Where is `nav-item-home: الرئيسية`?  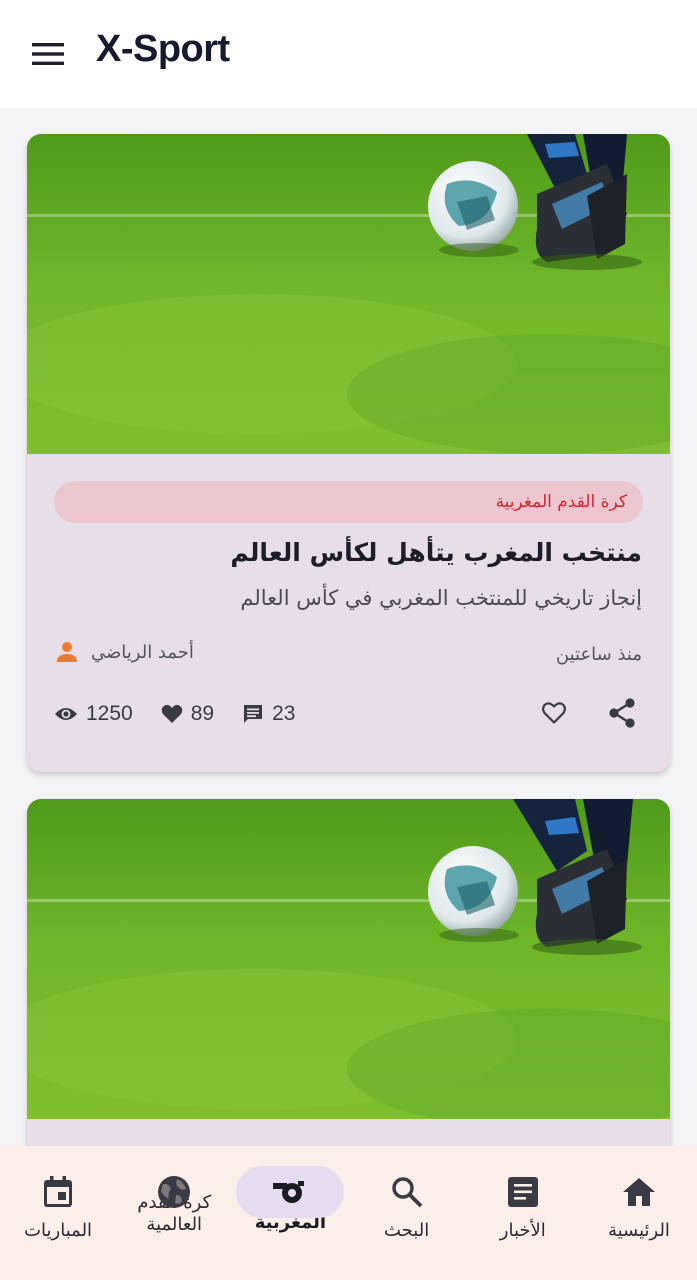 nav-item-home: الرئيسية is located at coordinates (639, 1213).